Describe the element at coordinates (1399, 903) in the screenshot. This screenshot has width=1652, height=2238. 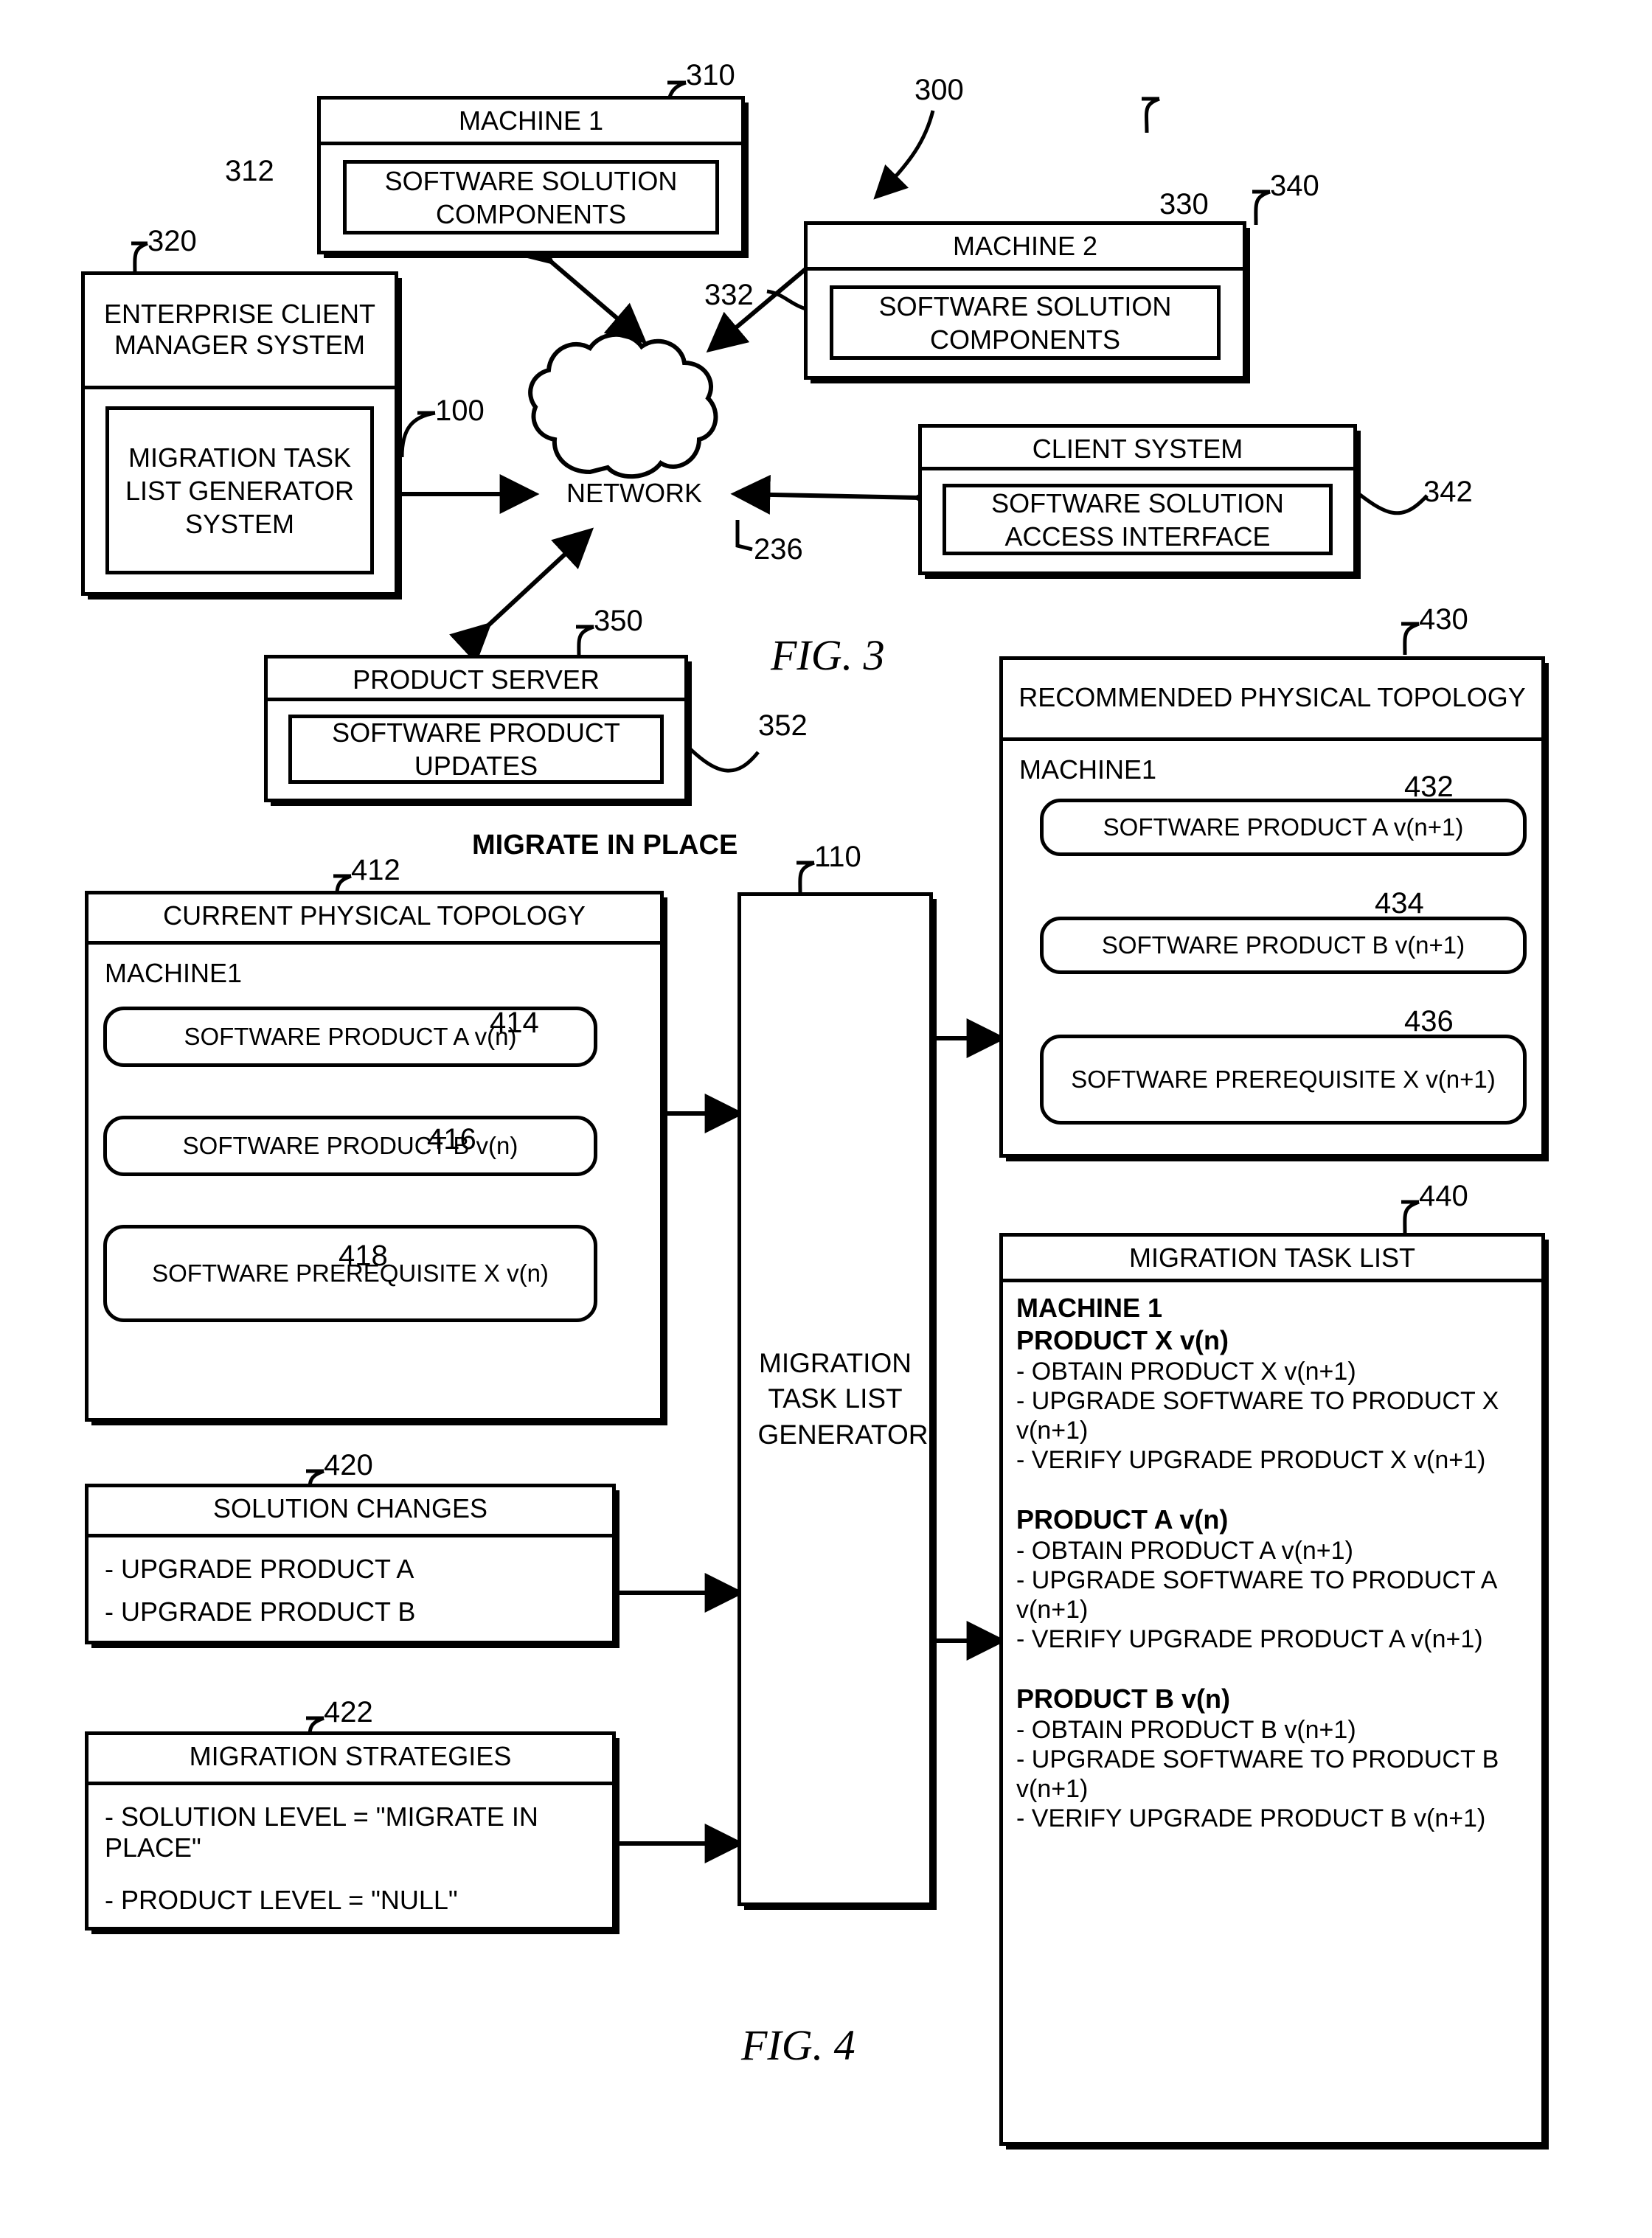
I see `ref-434: 434` at that location.